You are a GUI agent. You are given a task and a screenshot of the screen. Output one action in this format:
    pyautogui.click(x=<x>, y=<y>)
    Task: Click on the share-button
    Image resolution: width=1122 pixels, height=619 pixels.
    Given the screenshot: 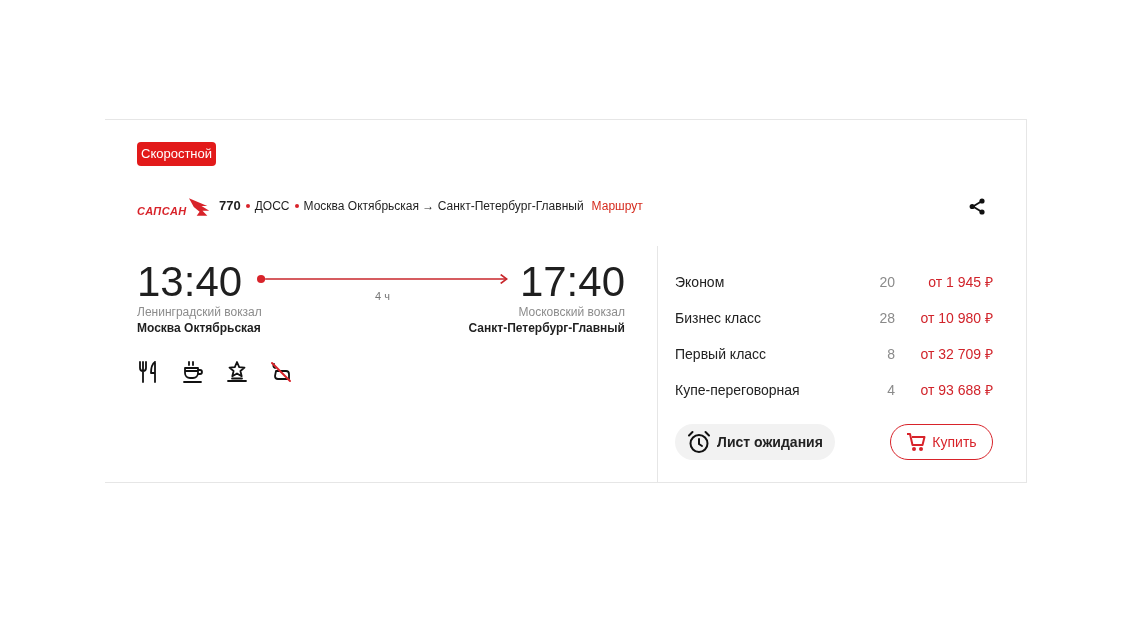 What is the action you would take?
    pyautogui.click(x=977, y=206)
    